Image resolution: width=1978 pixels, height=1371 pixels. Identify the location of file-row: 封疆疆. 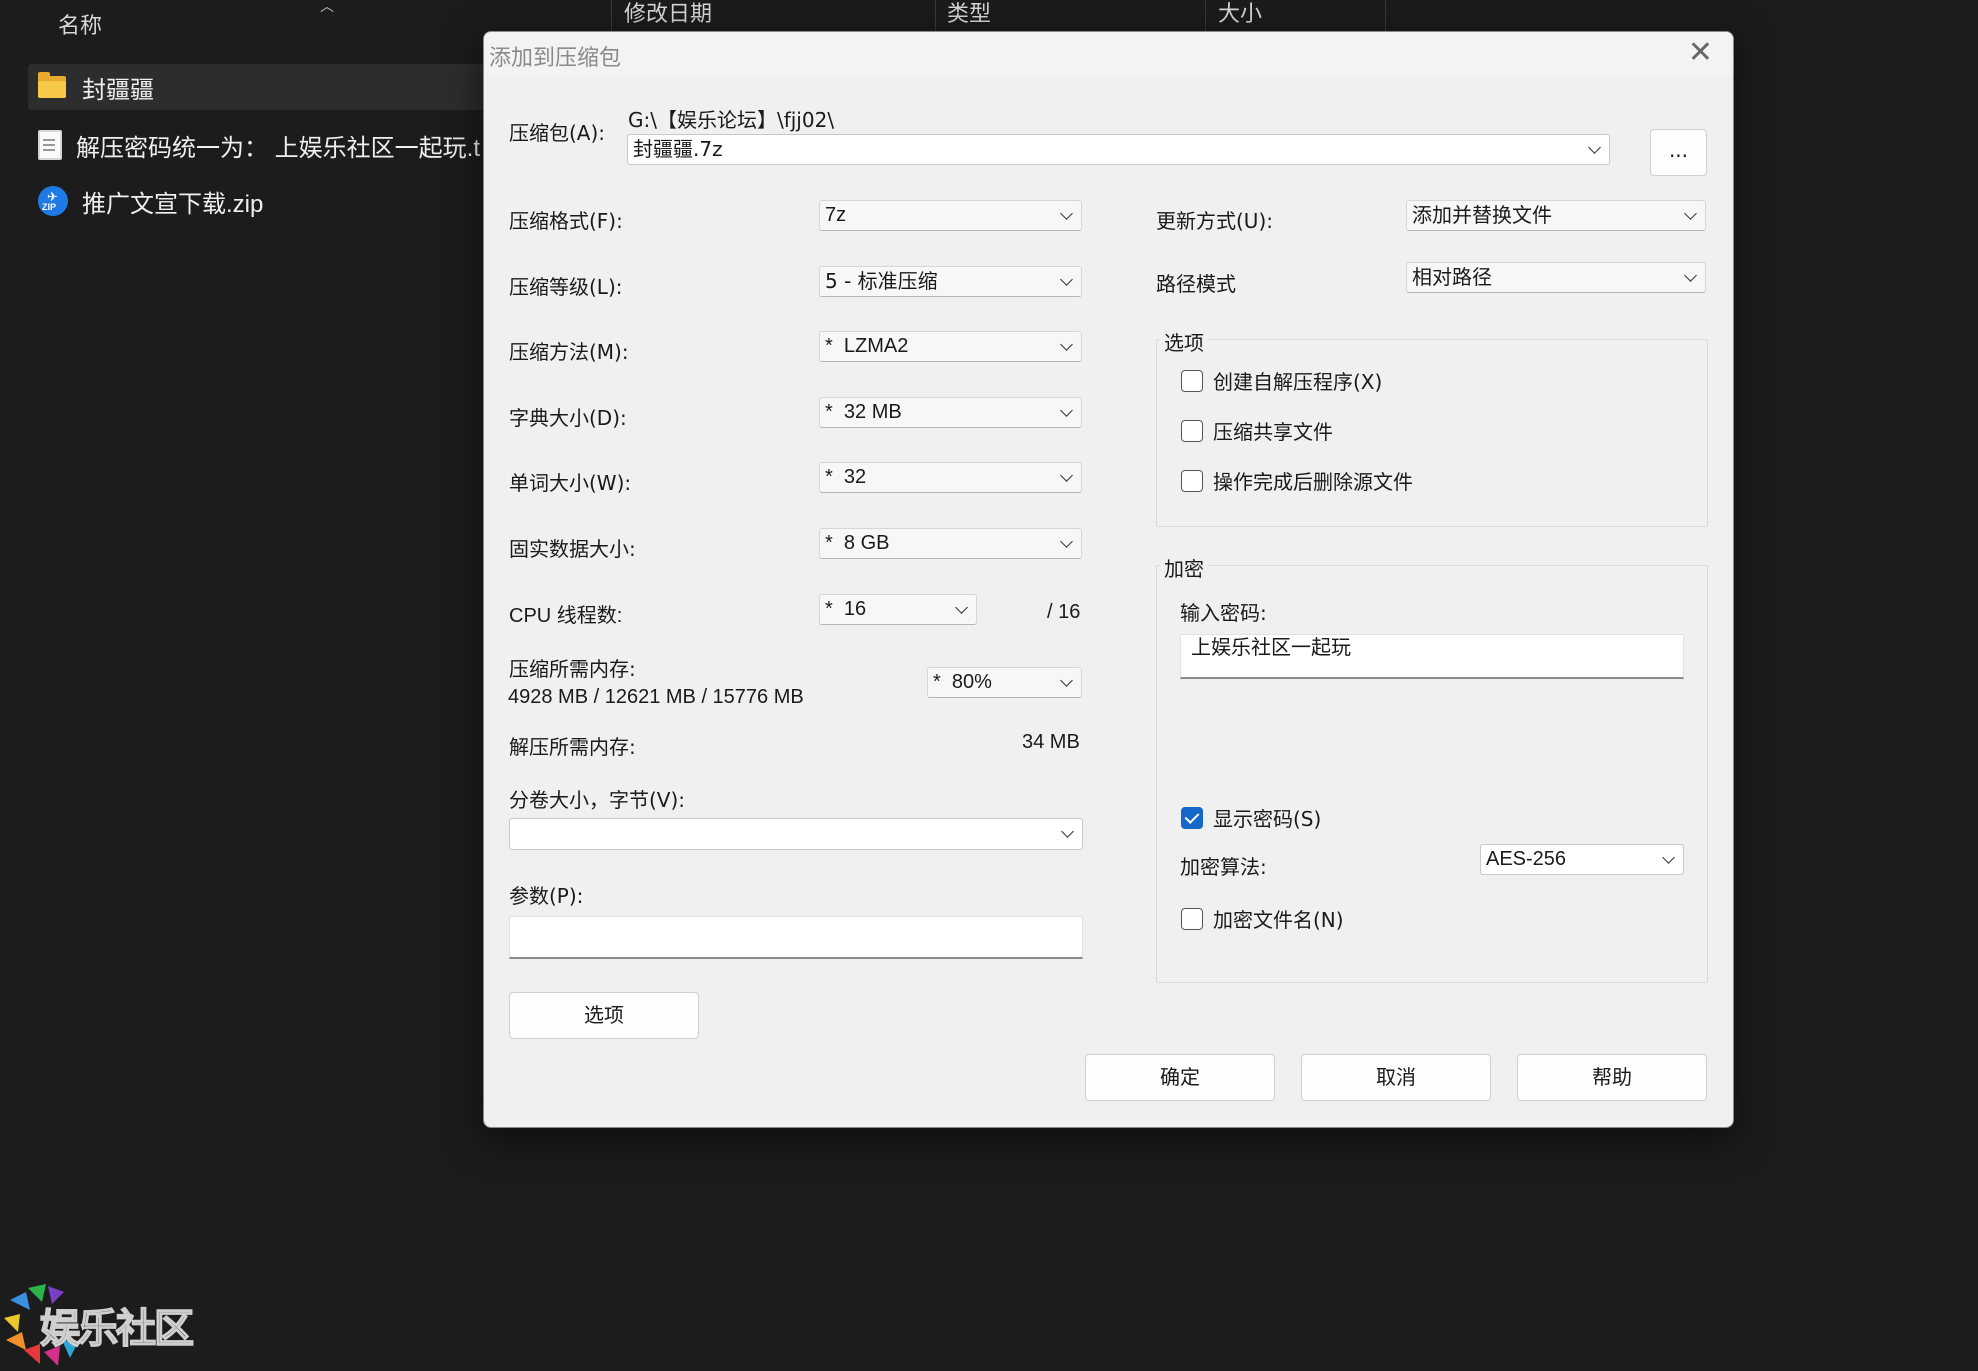
(263, 87).